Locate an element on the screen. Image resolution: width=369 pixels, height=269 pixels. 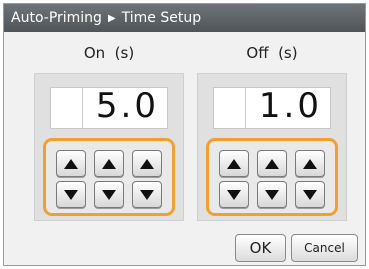
on-tens-up-button is located at coordinates (71, 163).